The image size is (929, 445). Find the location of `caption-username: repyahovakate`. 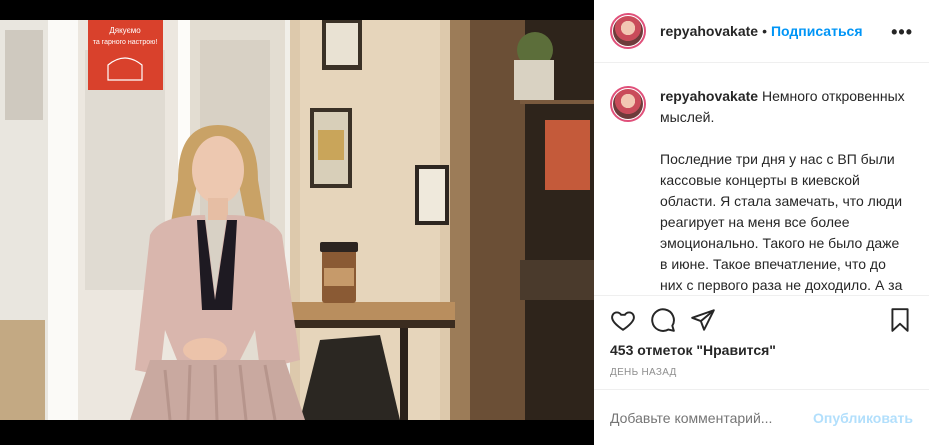

caption-username: repyahovakate is located at coordinates (709, 96).